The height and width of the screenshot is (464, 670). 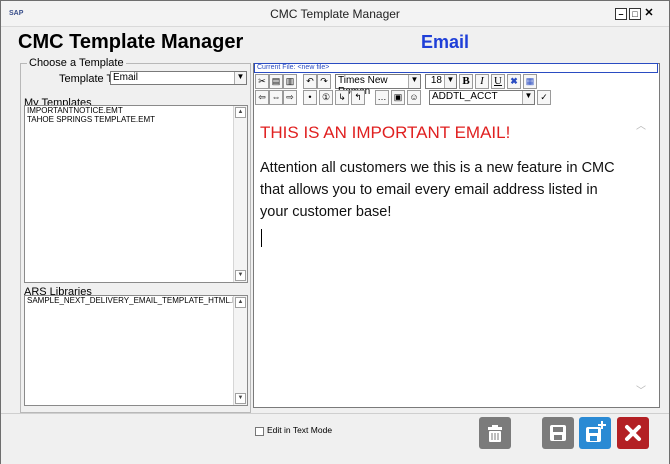 I want to click on floppy-icon, so click(x=558, y=433).